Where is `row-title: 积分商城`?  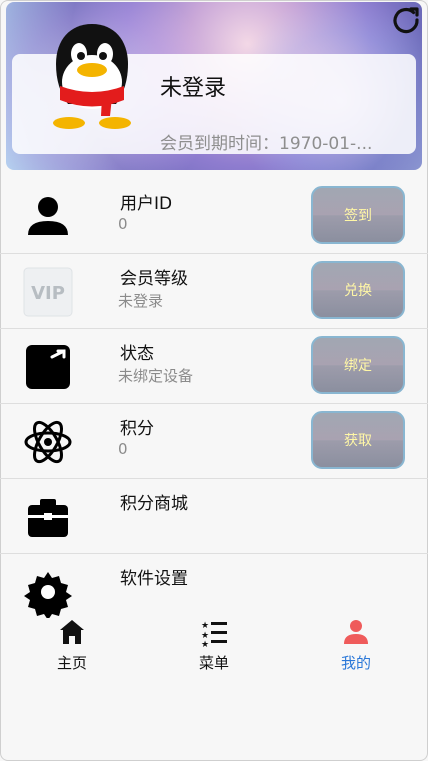
row-title: 积分商城 is located at coordinates (154, 504).